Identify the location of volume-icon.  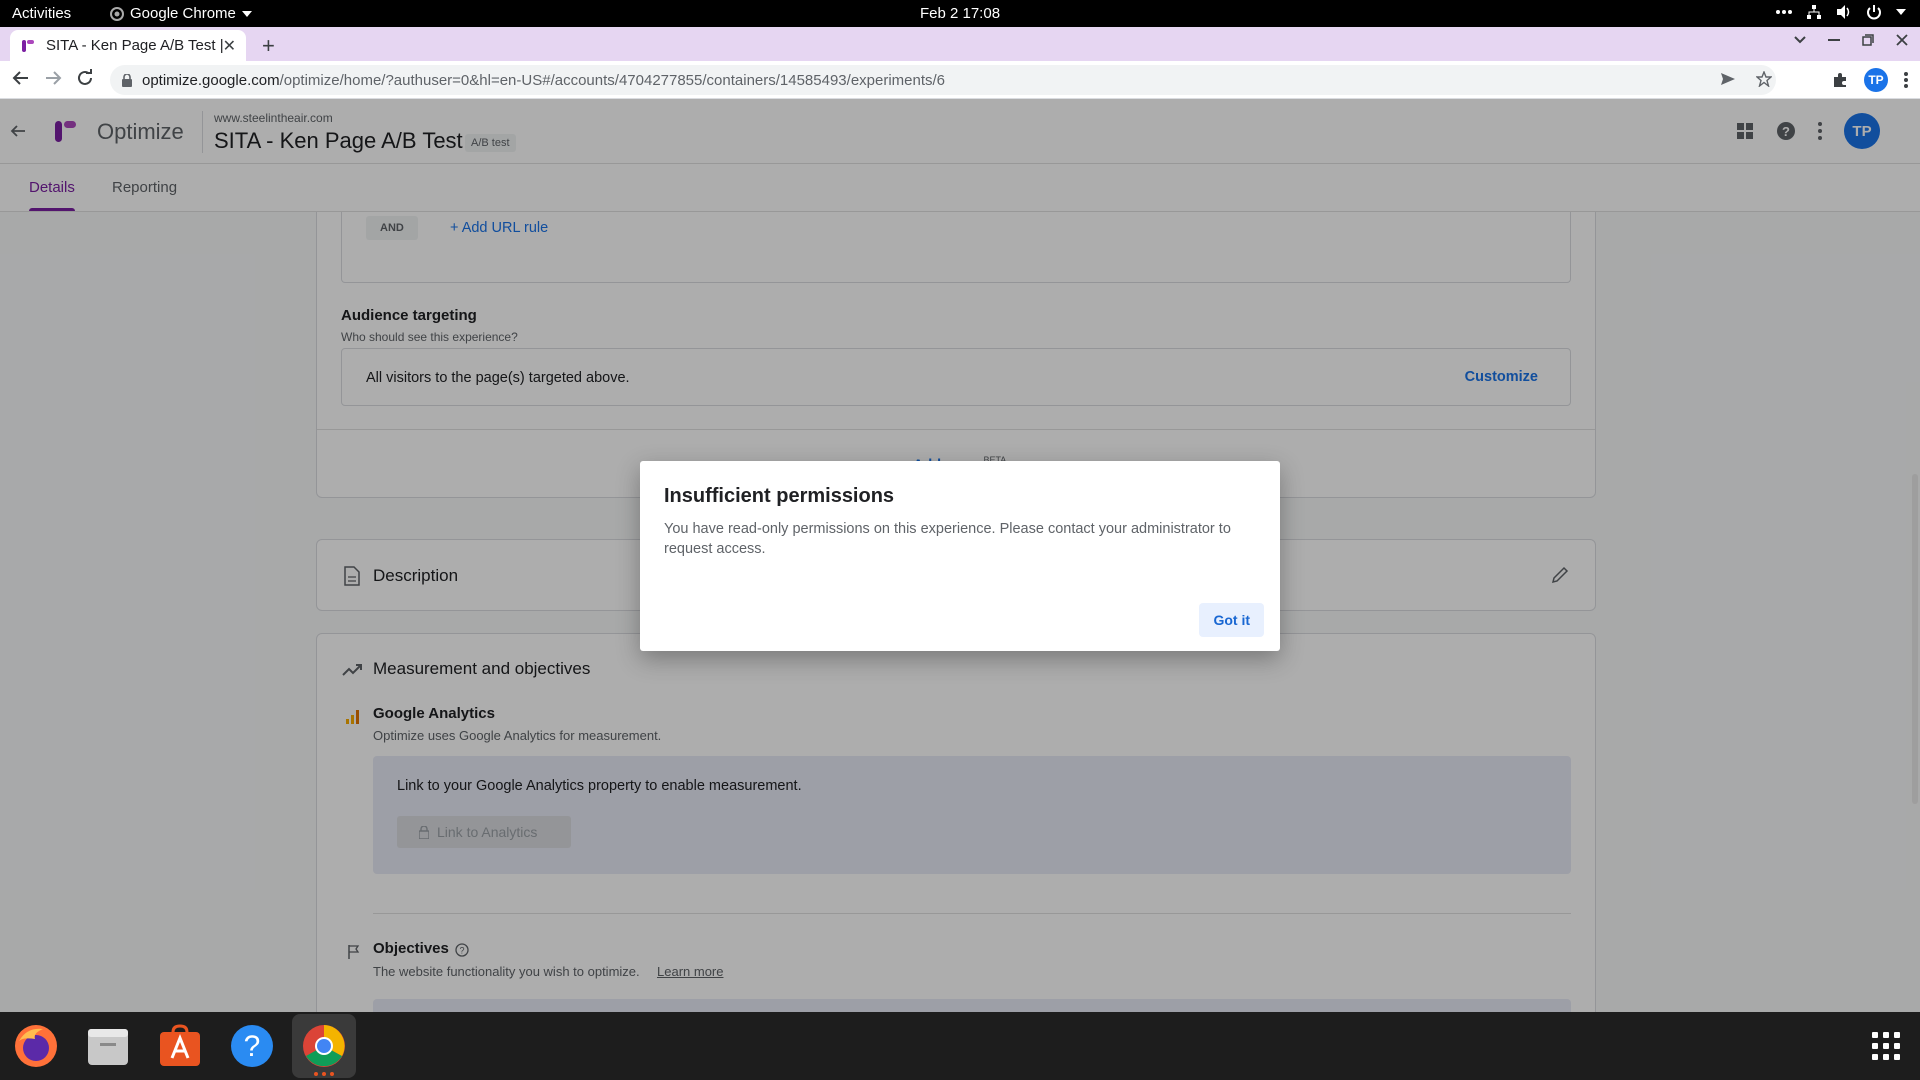
(1844, 12).